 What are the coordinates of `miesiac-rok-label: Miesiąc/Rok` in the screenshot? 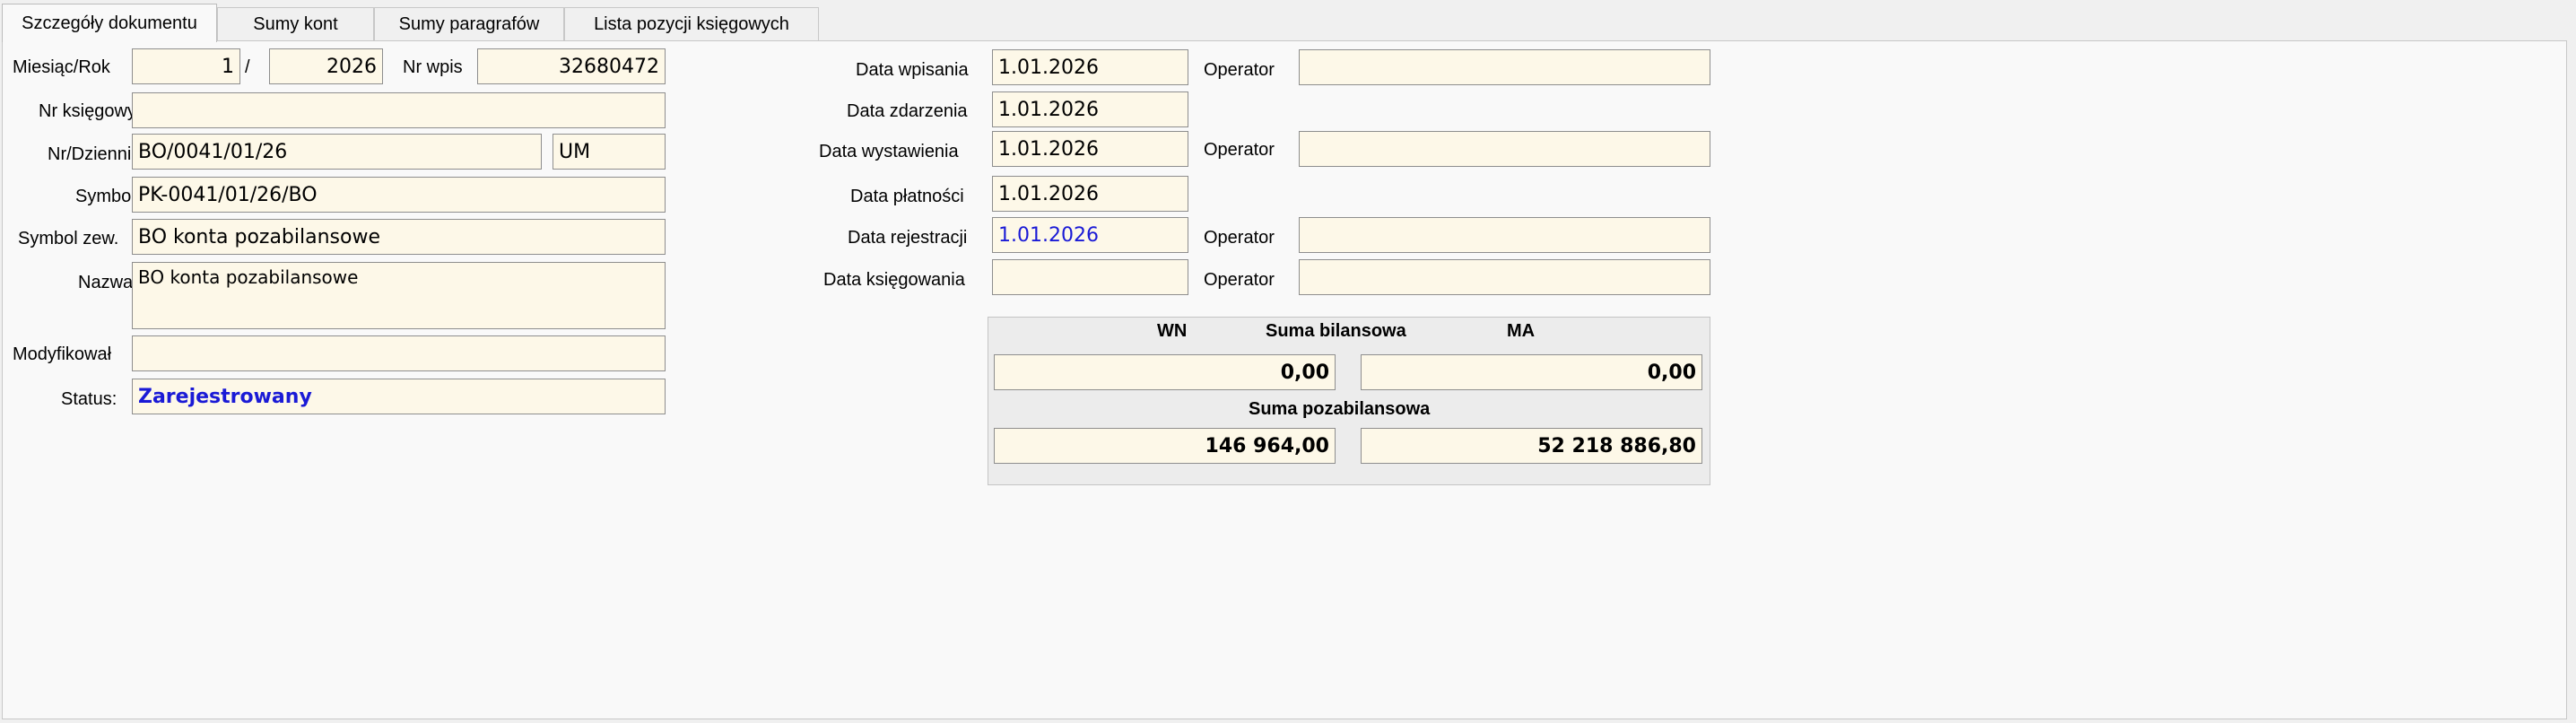 It's located at (61, 67).